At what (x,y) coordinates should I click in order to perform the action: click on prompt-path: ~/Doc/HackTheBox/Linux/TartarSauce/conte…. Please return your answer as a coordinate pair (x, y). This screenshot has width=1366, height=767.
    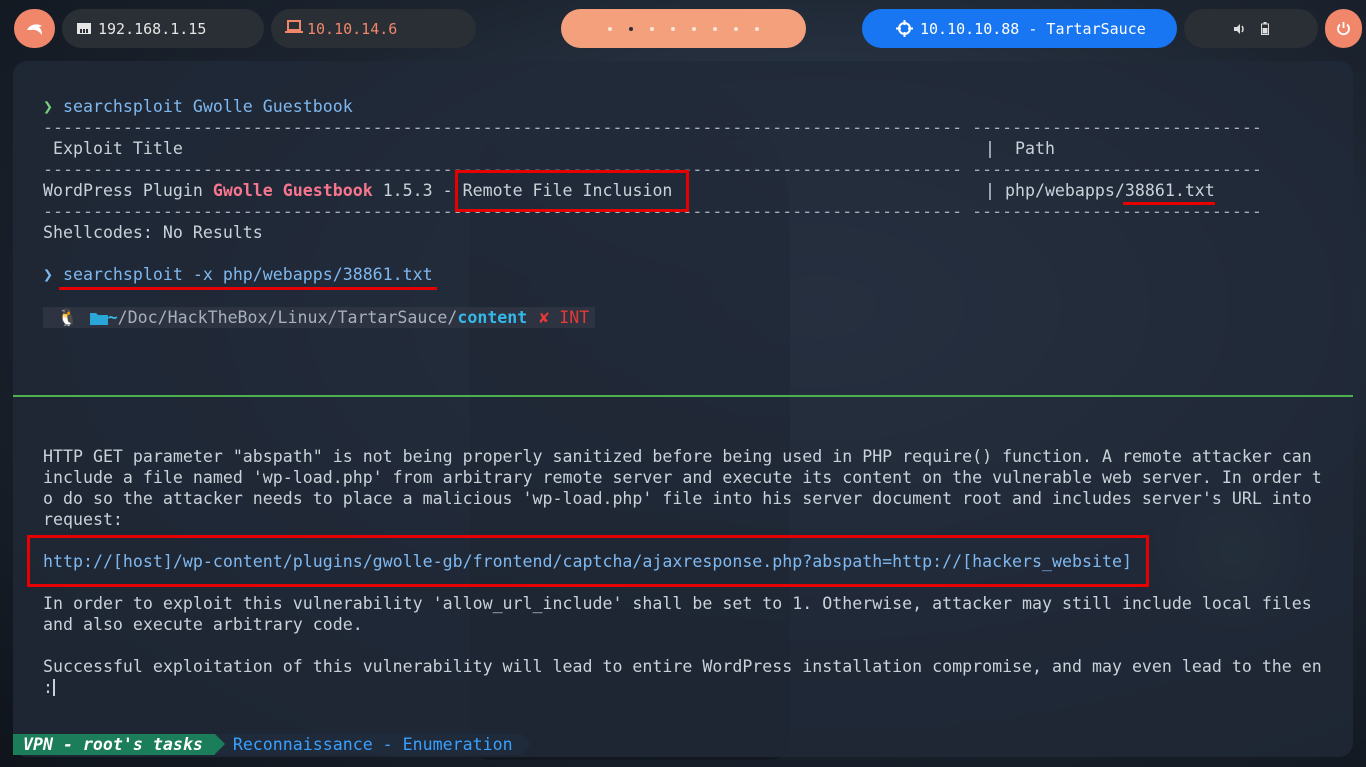
    Looking at the image, I should click on (308, 317).